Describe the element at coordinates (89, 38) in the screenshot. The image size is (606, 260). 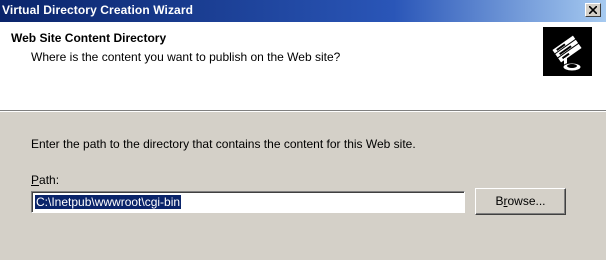
I see `page-title: Web Site Content Directory` at that location.